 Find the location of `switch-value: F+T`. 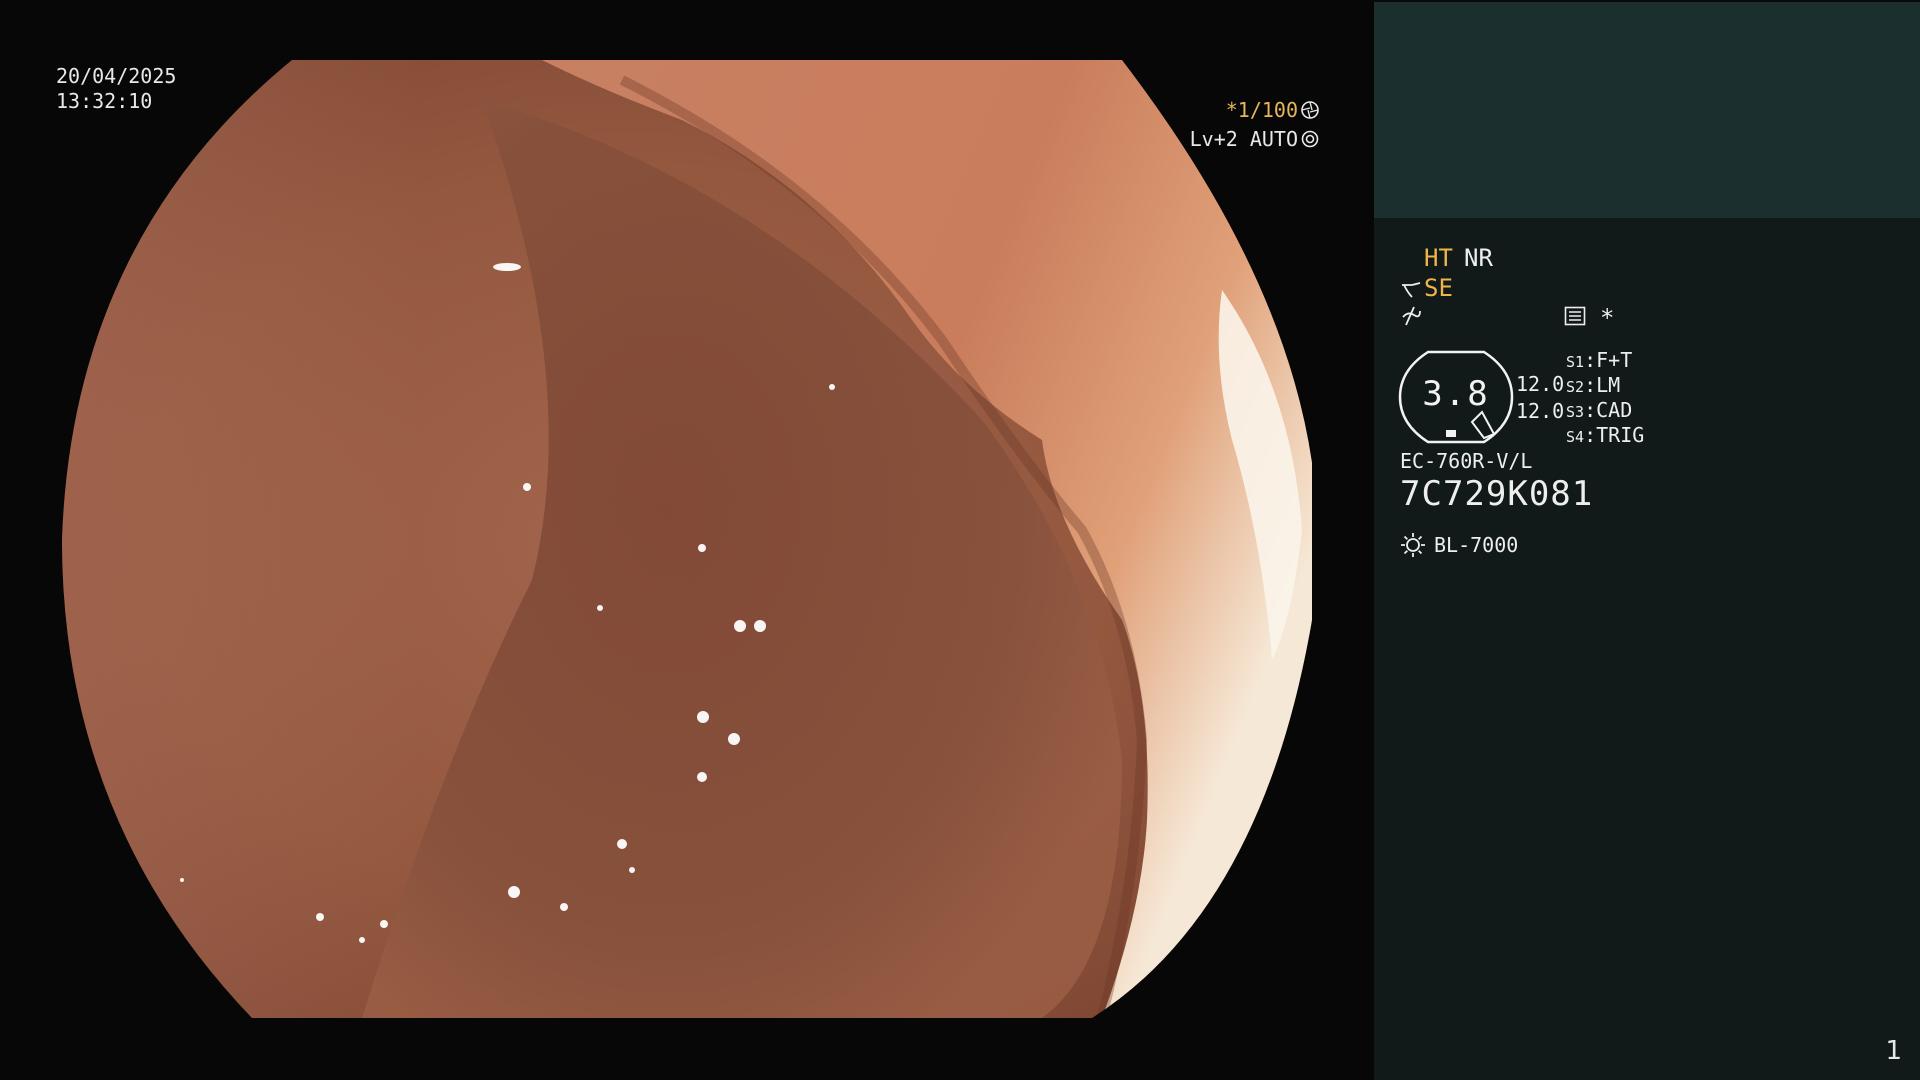

switch-value: F+T is located at coordinates (1614, 360).